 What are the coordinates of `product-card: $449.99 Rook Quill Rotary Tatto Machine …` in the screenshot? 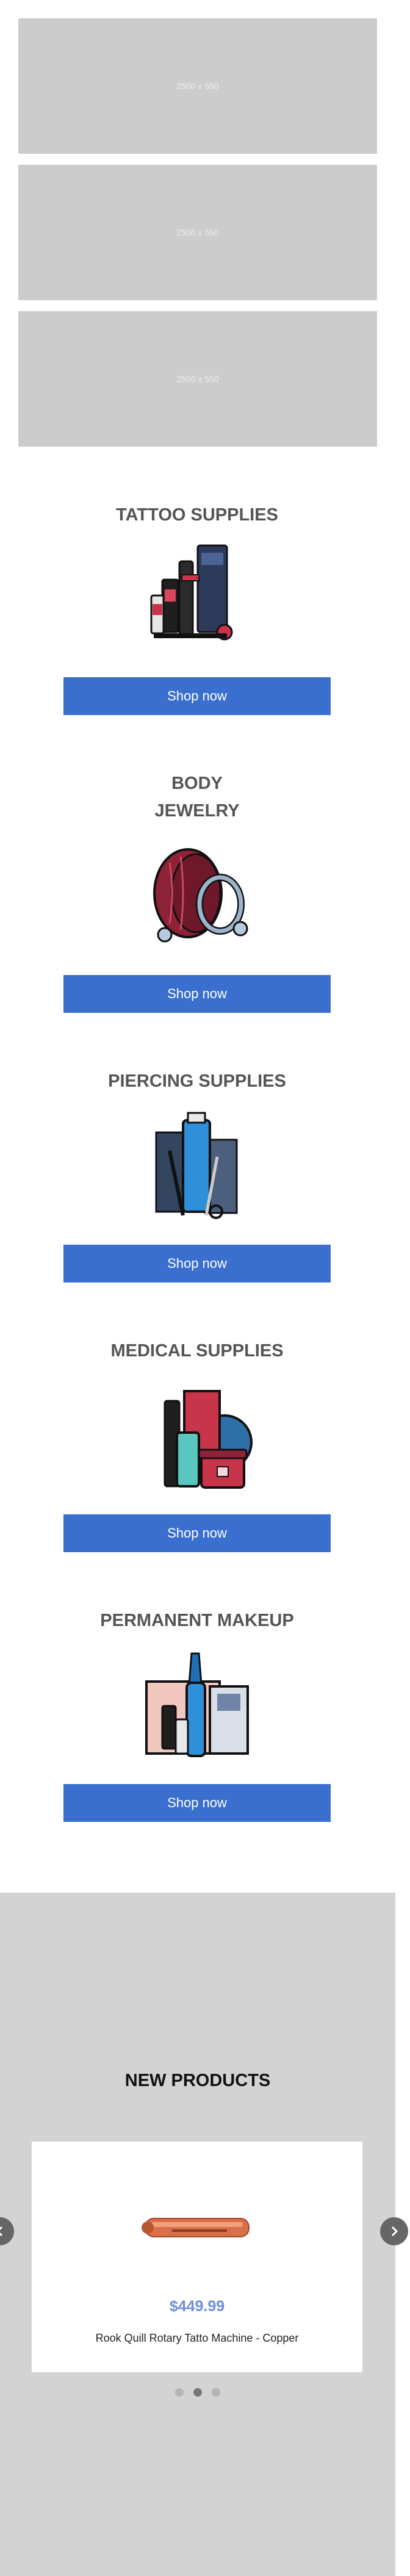 It's located at (197, 2257).